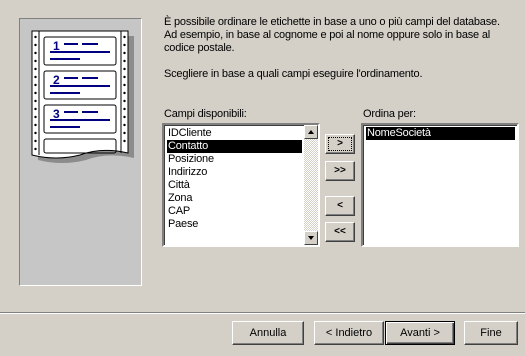  What do you see at coordinates (56, 80) in the screenshot?
I see `label-number-2: 2` at bounding box center [56, 80].